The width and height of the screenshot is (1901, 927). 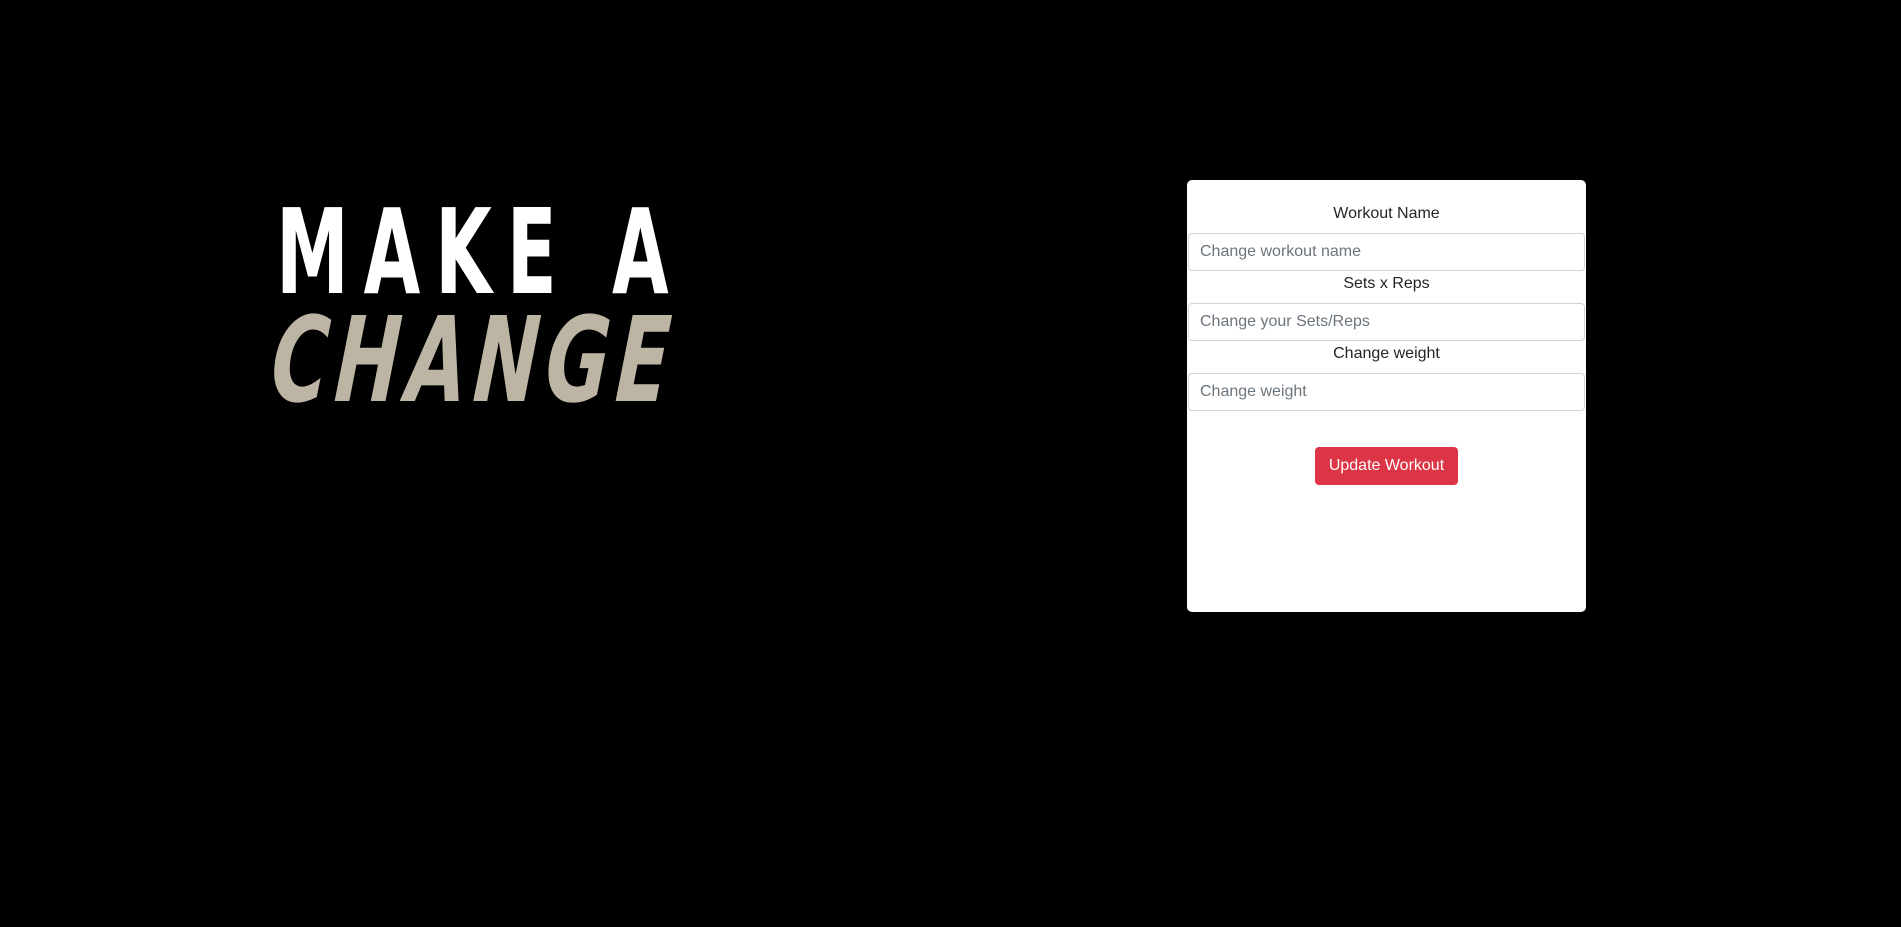 What do you see at coordinates (1386, 392) in the screenshot?
I see `weight-input` at bounding box center [1386, 392].